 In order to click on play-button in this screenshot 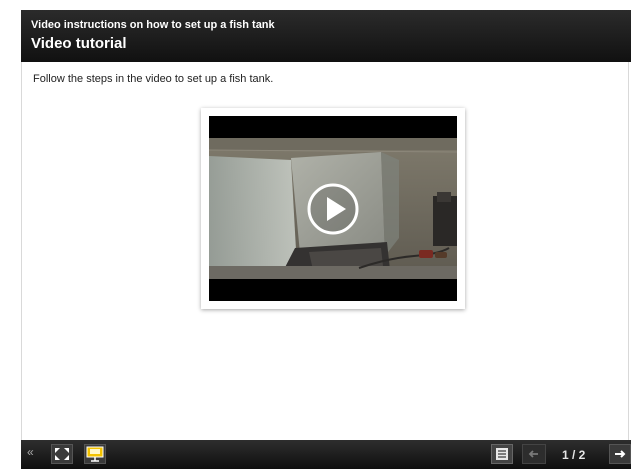, I will do `click(333, 209)`.